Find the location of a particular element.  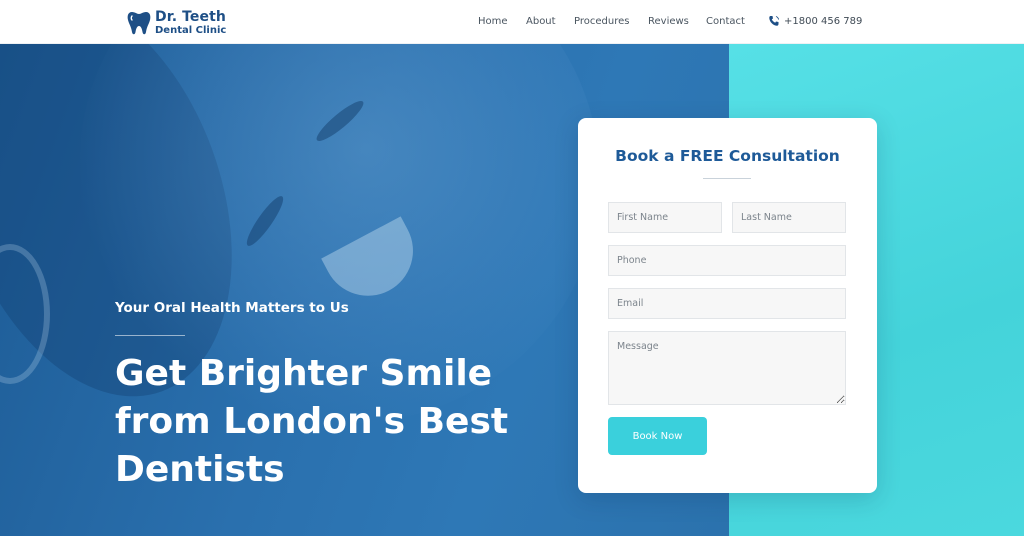

brand-title: Dr. Teeth is located at coordinates (190, 17).